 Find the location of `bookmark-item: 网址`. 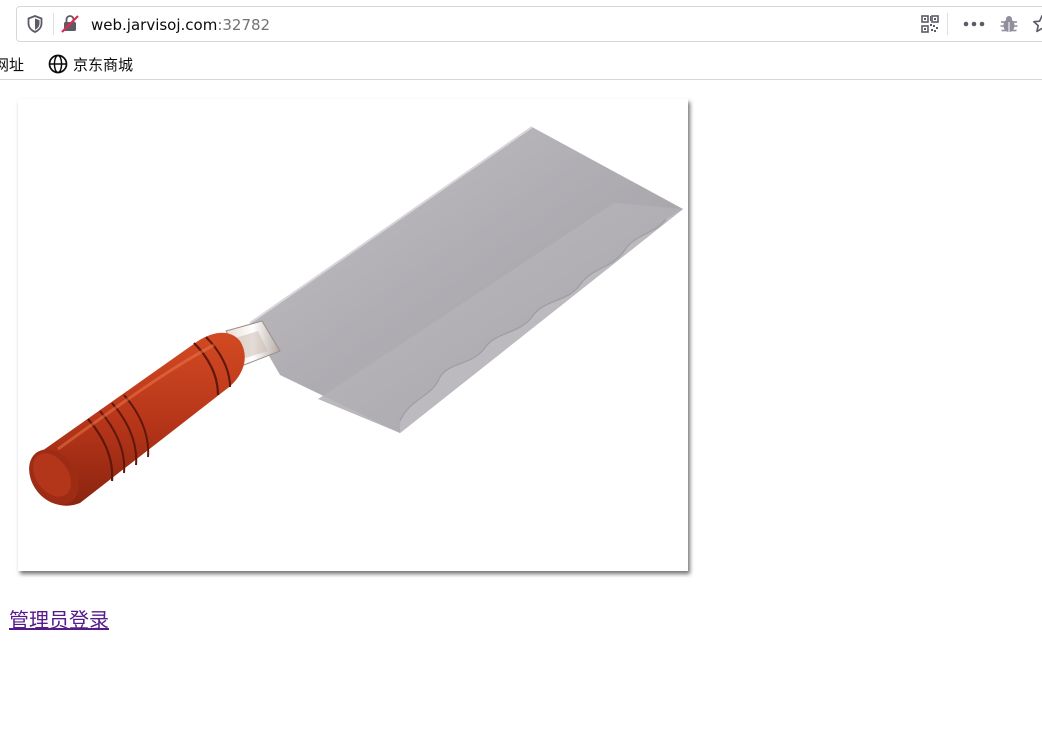

bookmark-item: 网址 is located at coordinates (12, 64).